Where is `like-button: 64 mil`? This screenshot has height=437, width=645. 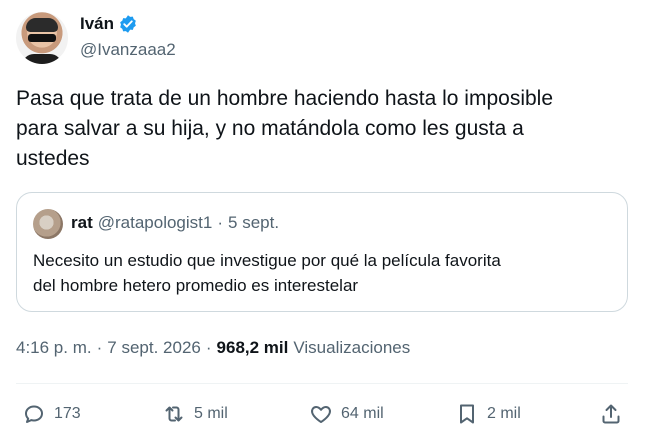
like-button: 64 mil is located at coordinates (346, 414).